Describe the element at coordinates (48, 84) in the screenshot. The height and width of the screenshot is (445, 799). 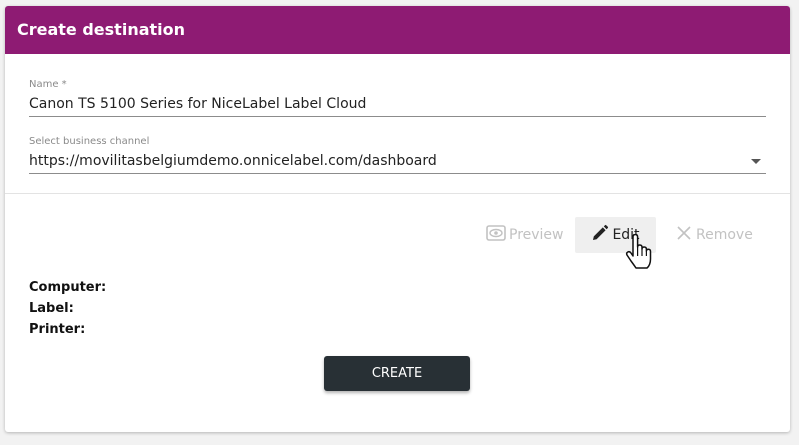
I see `name-field-label: Name *` at that location.